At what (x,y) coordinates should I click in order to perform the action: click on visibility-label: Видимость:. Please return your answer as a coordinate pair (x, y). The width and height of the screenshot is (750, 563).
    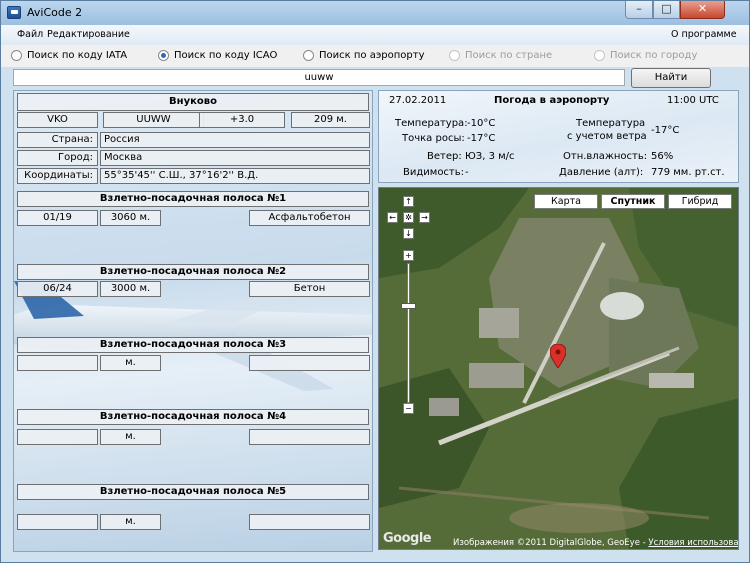
    Looking at the image, I should click on (434, 172).